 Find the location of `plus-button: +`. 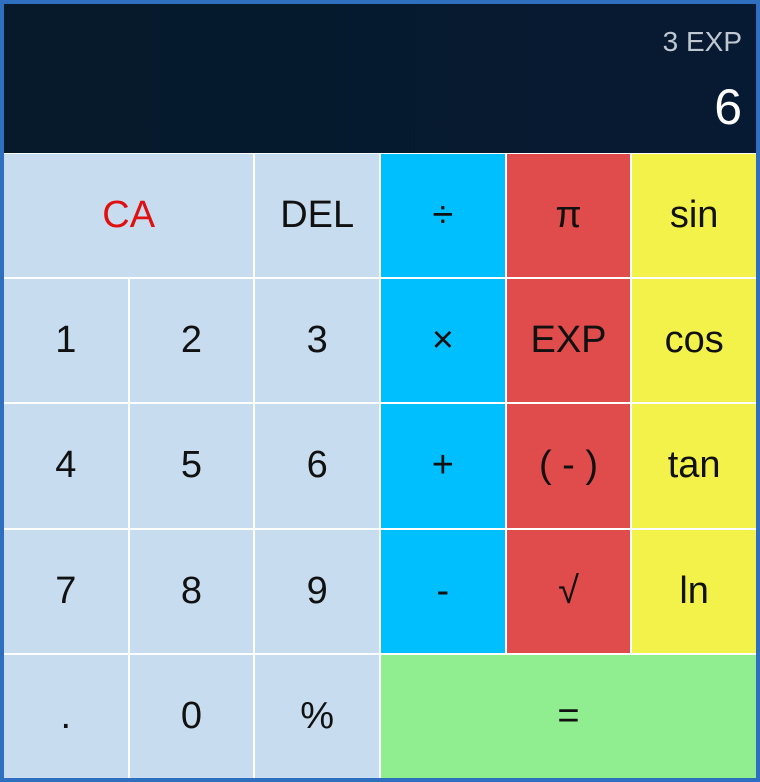

plus-button: + is located at coordinates (442, 466).